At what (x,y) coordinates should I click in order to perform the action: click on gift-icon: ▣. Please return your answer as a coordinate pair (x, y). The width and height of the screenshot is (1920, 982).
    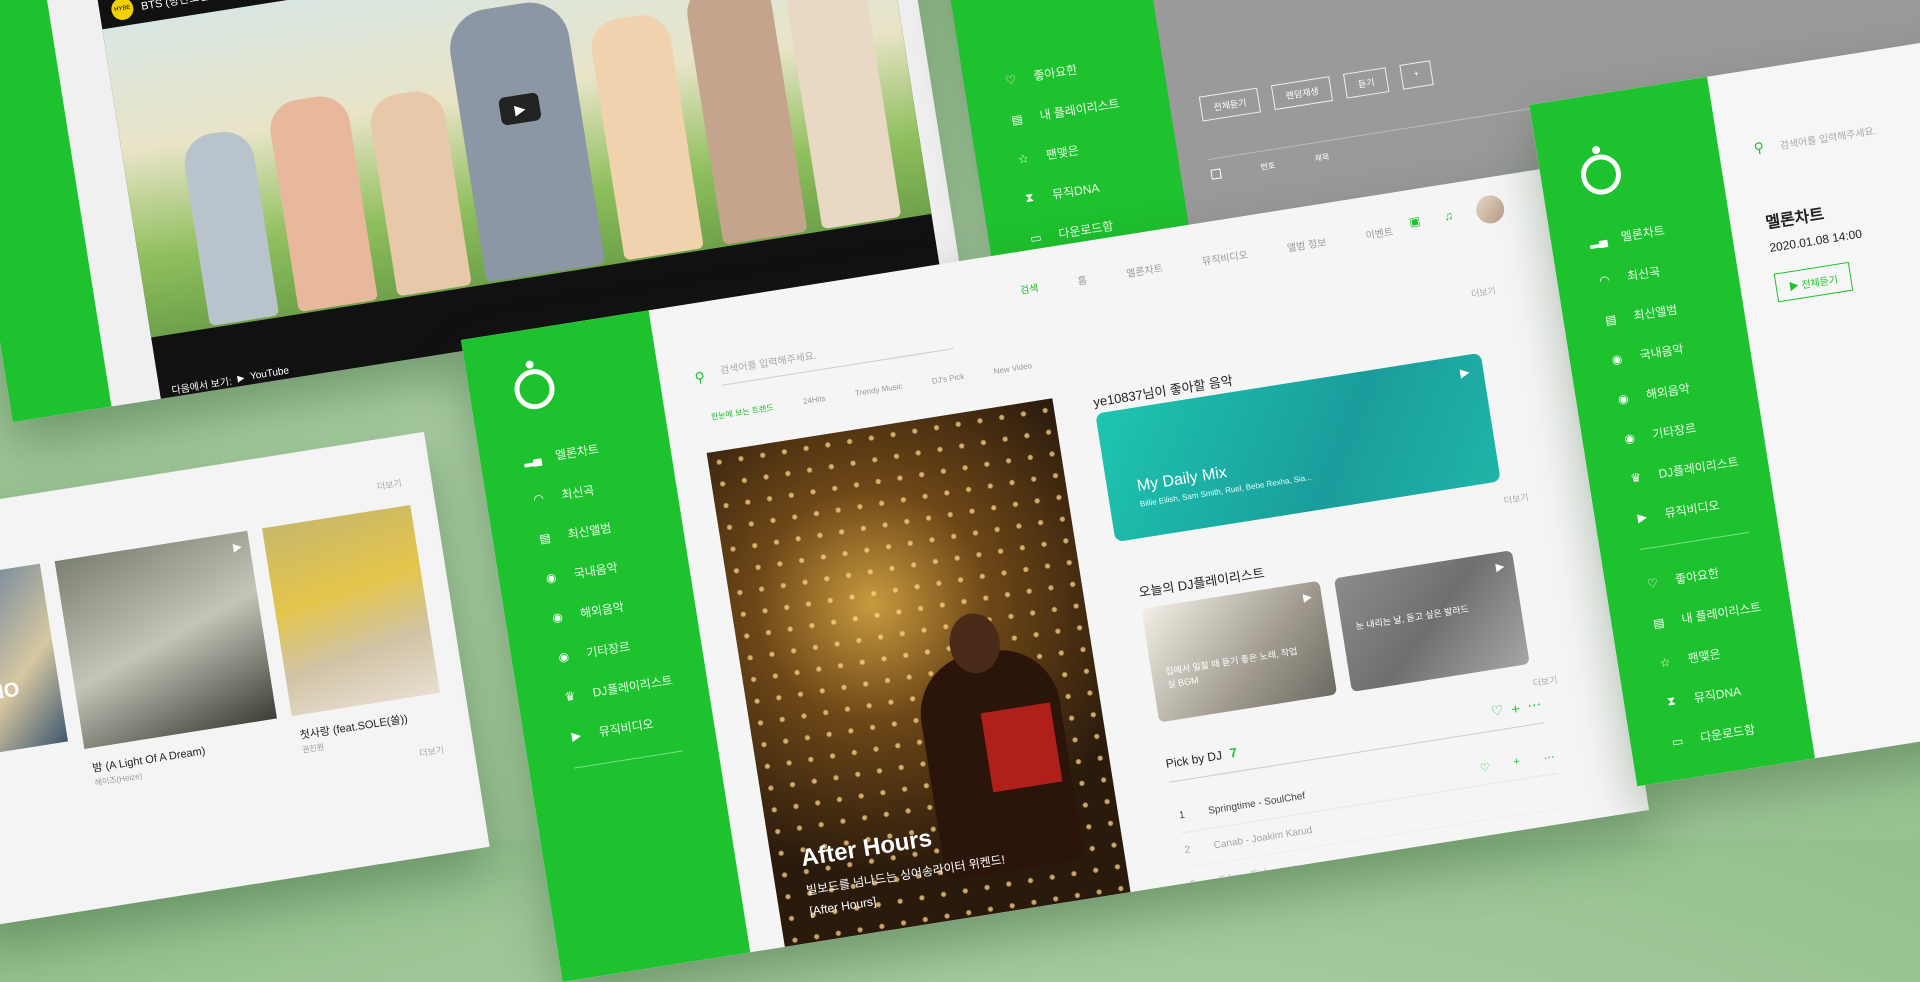
    Looking at the image, I should click on (1414, 222).